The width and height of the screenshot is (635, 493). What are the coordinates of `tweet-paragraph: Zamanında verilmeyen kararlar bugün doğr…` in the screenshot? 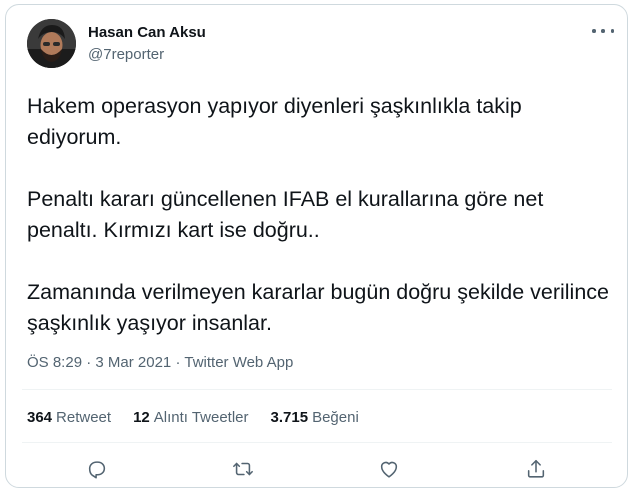 It's located at (318, 307).